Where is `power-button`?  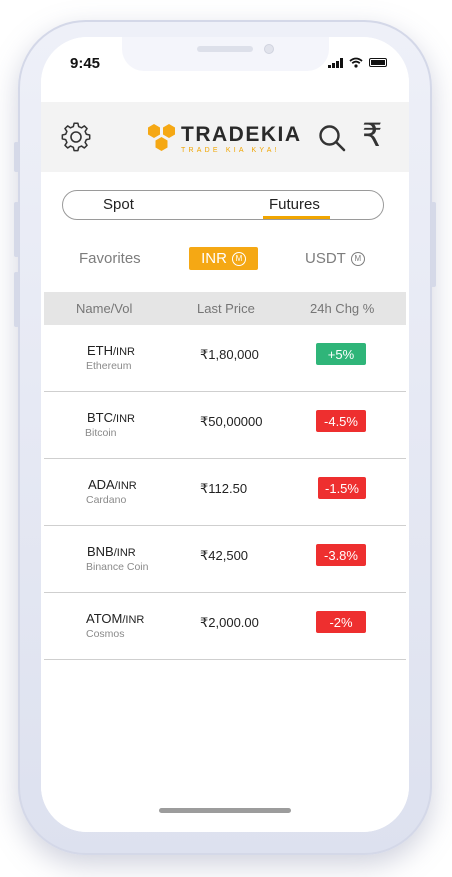
power-button is located at coordinates (433, 244).